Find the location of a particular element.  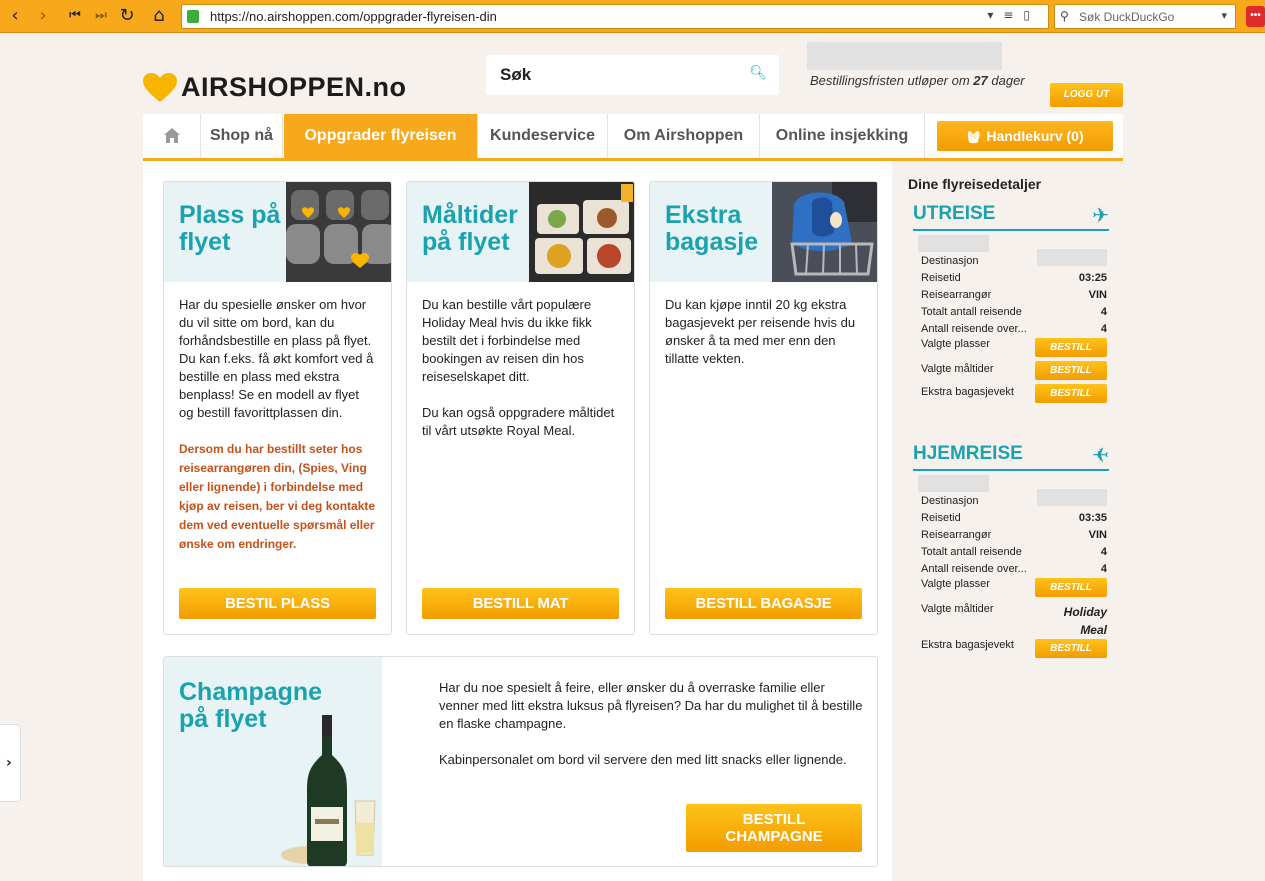

card-baggage-title: Ekstra bagasje is located at coordinates (711, 229).